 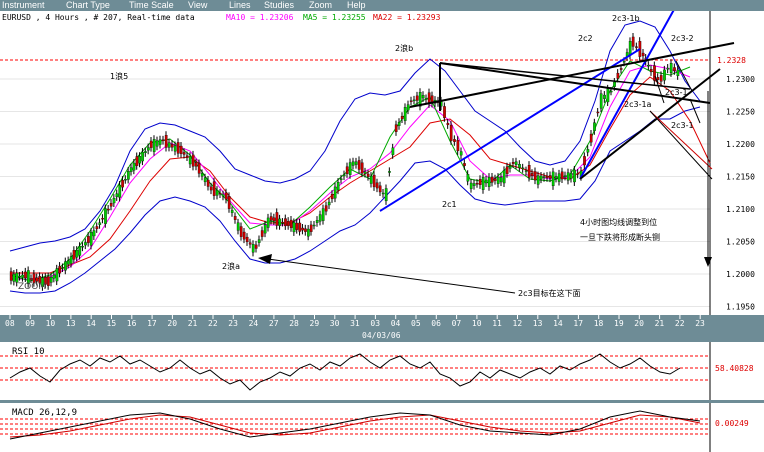 I want to click on date-tick-label: 03, so click(x=375, y=323).